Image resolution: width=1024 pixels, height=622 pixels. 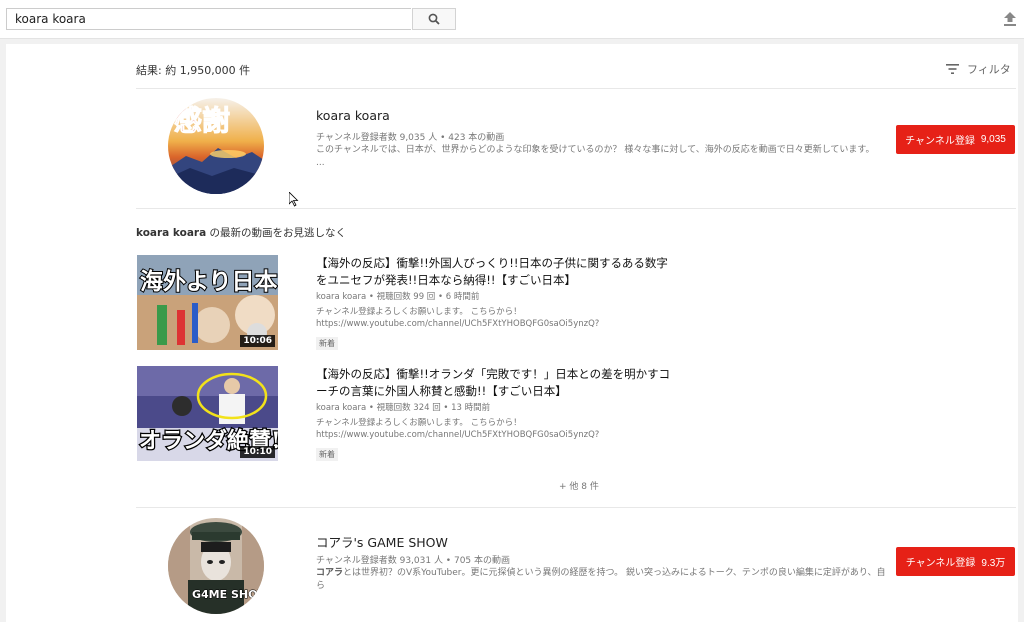 I want to click on channel-meta: チャンネル登録者数 9,035 人 • 423 本の動画, so click(x=410, y=138).